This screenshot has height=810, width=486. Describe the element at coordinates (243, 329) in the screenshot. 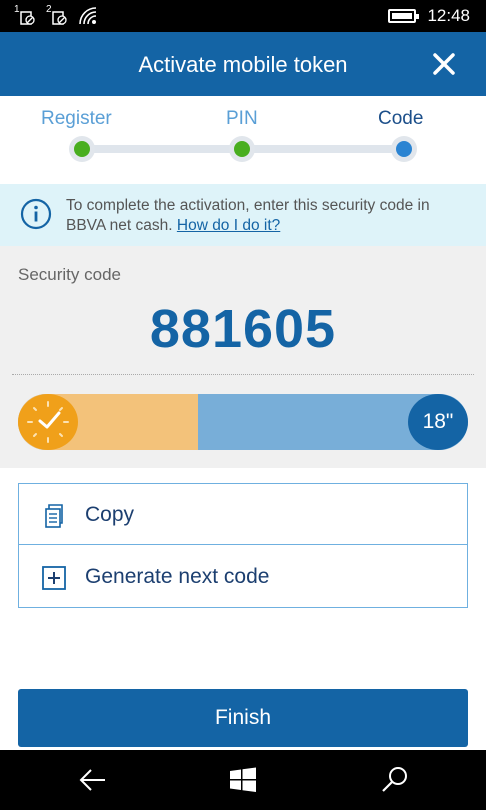

I see `security-code-value: 881605` at that location.